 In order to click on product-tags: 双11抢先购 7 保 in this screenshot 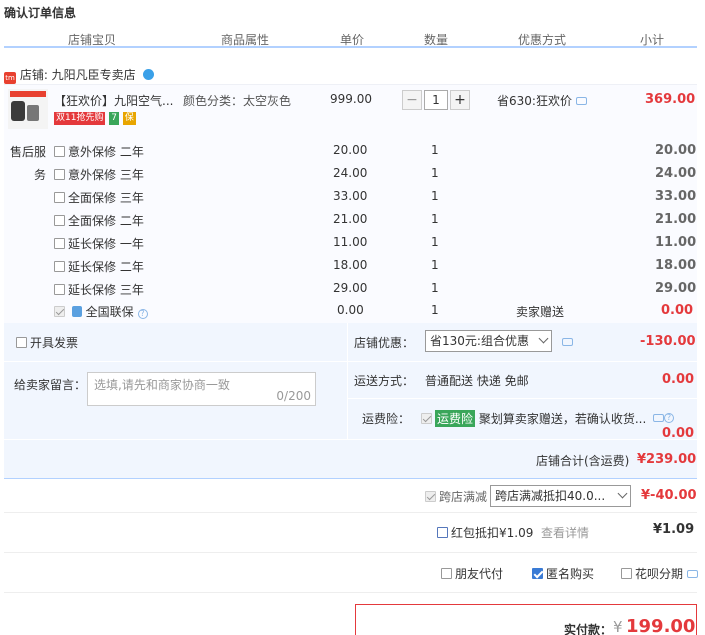, I will do `click(95, 119)`.